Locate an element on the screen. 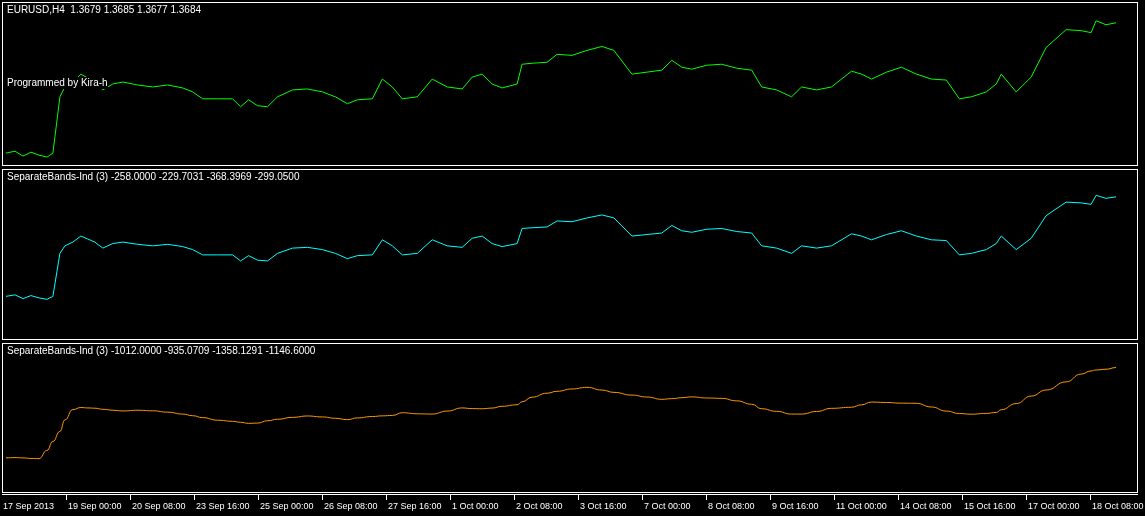  time-label: 26 Sep 08:00 is located at coordinates (351, 506).